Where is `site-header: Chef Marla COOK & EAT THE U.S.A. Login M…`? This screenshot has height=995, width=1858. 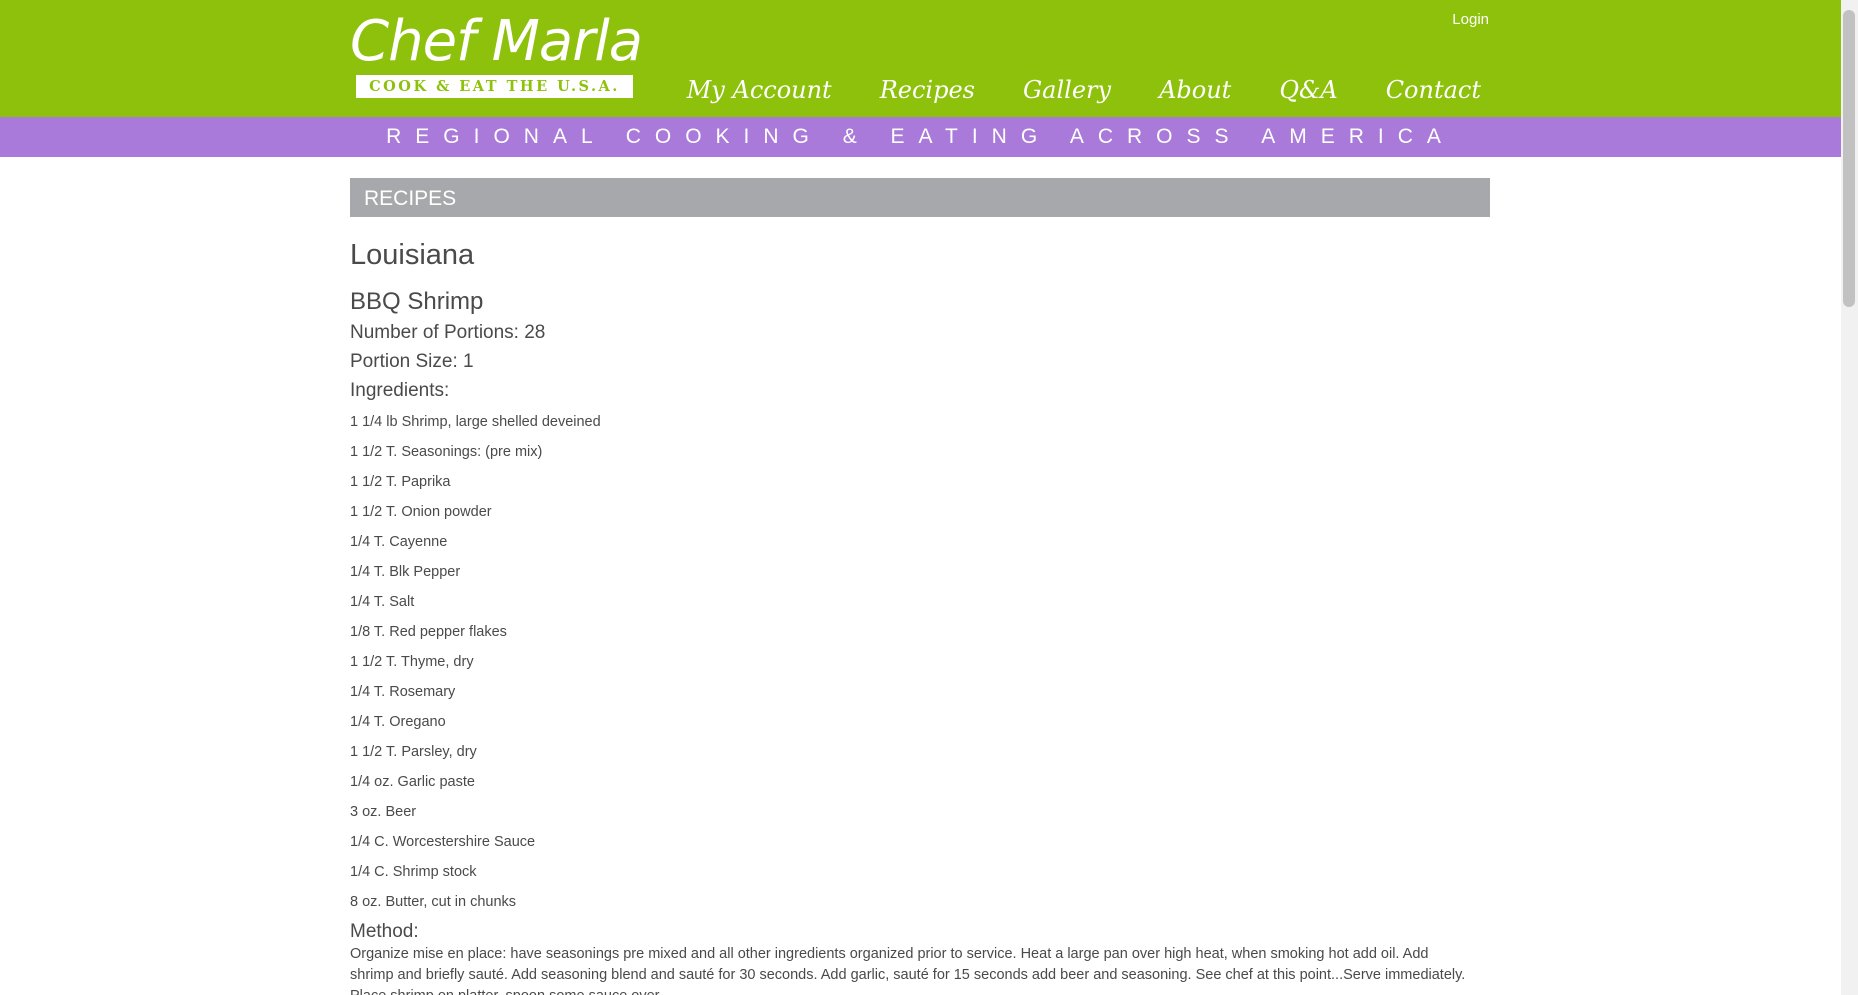
site-header: Chef Marla COOK & EAT THE U.S.A. Login M… is located at coordinates (920, 58).